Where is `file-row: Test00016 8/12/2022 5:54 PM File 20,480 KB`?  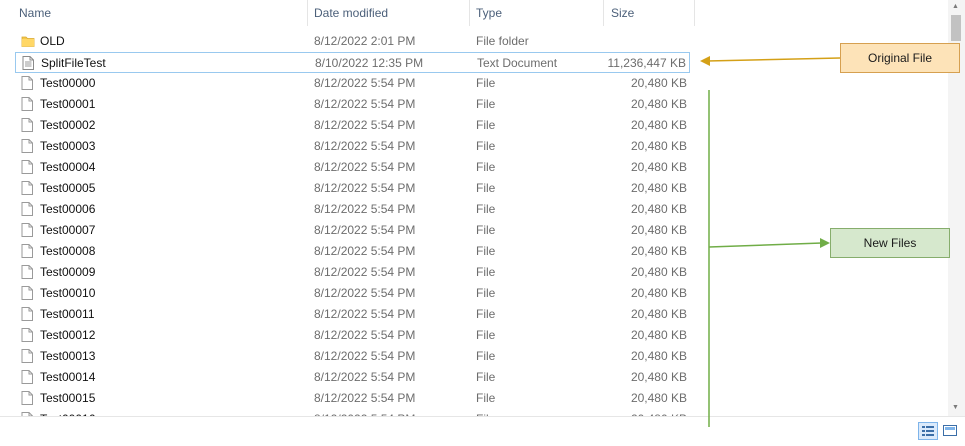
file-row: Test00016 8/12/2022 5:54 PM File 20,480 KB is located at coordinates (352, 412).